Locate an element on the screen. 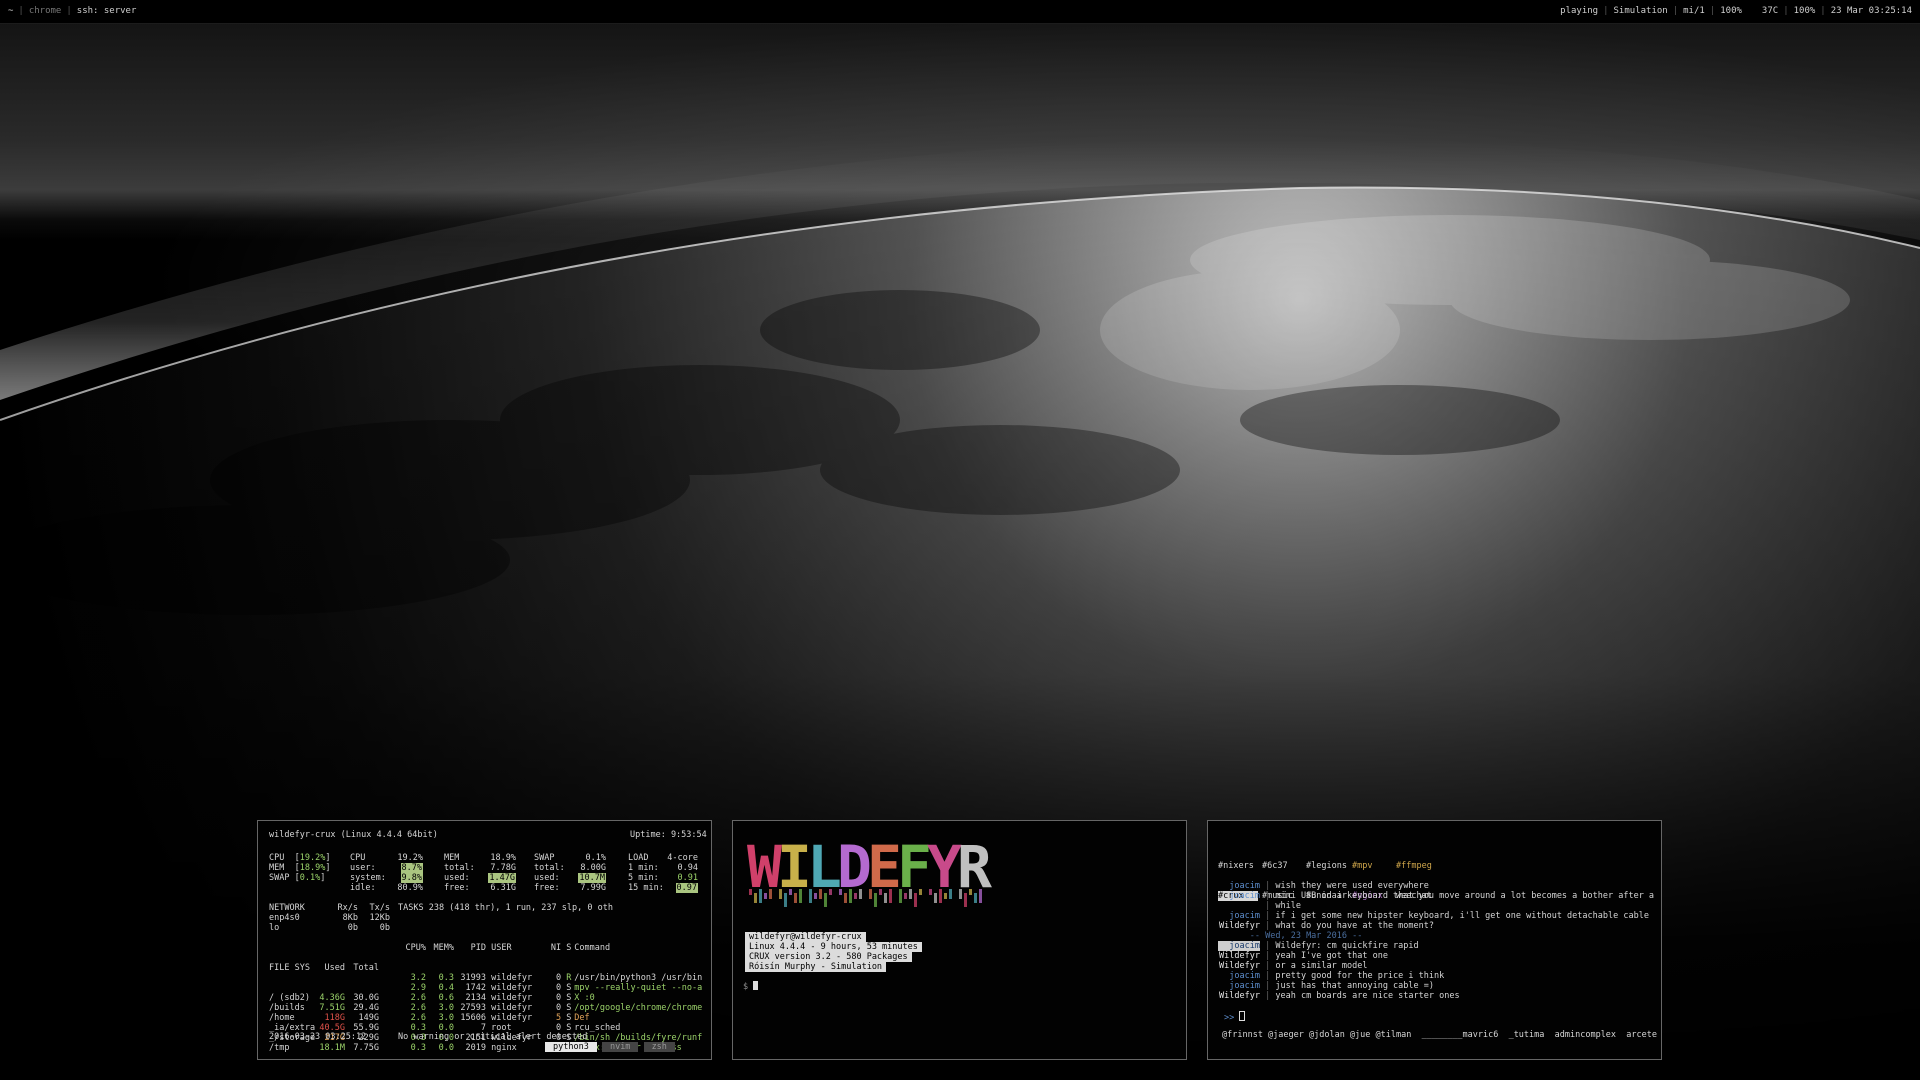  chat-message: | while is located at coordinates (1280, 906).